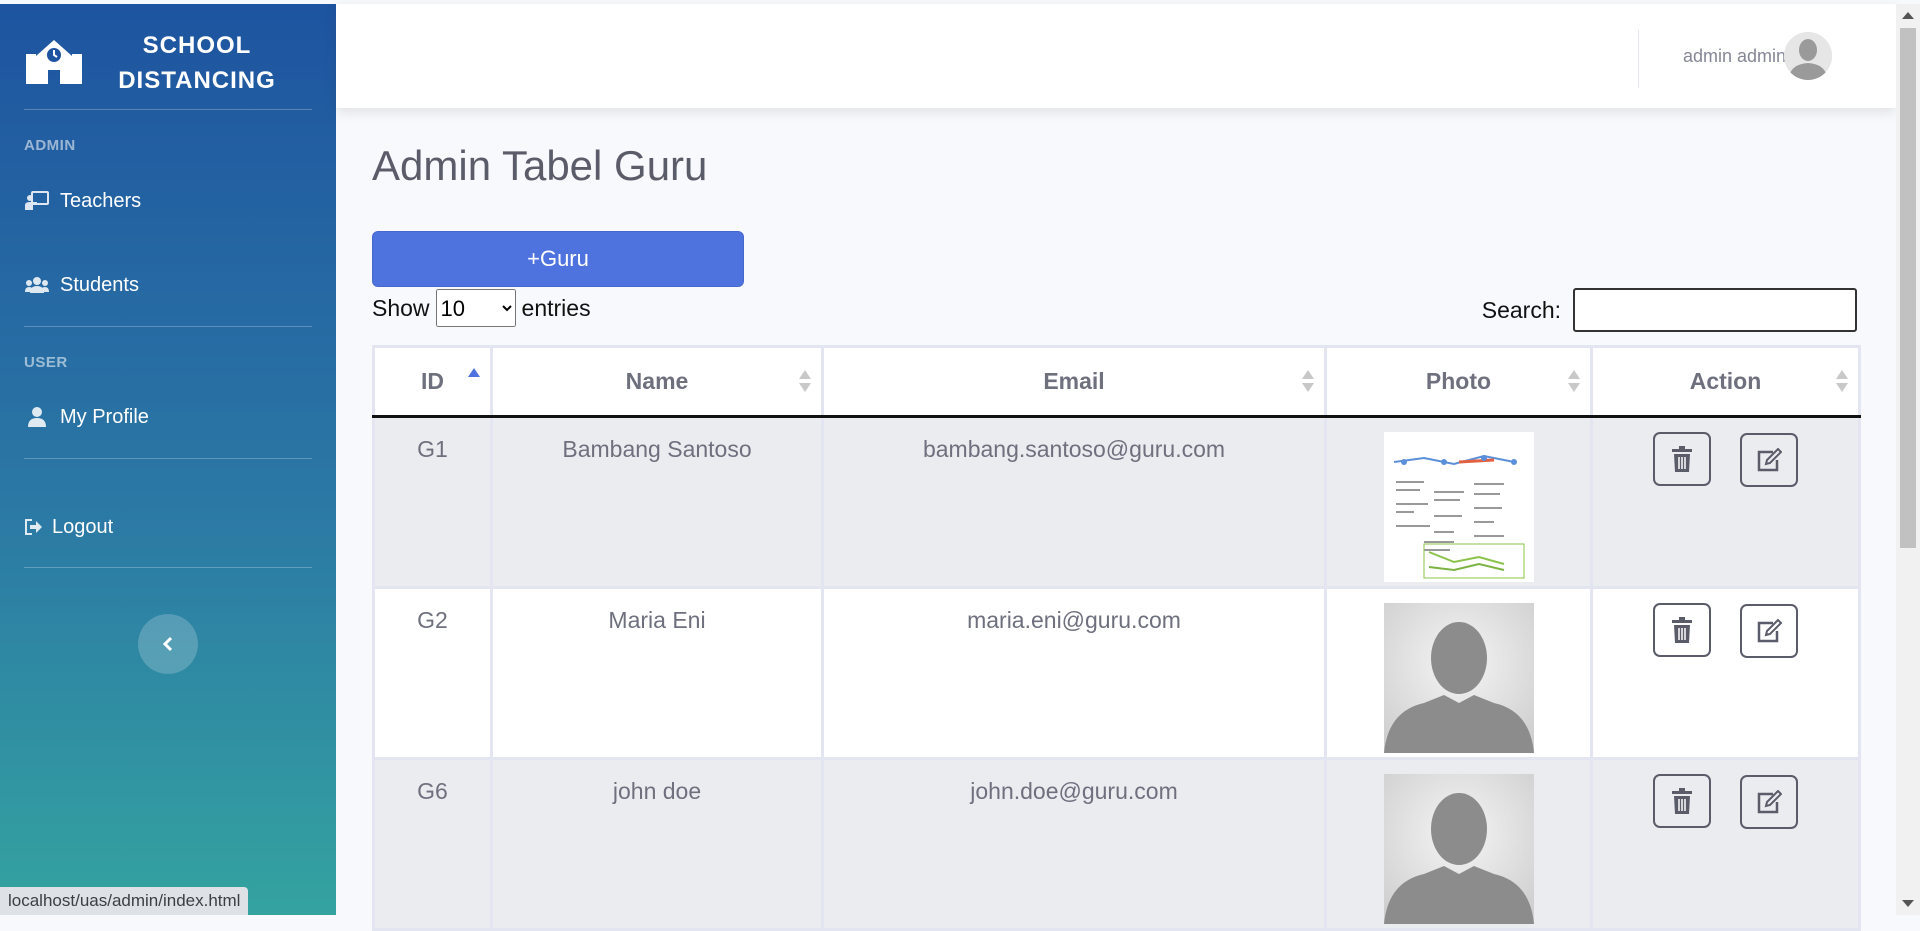 The height and width of the screenshot is (931, 1920). What do you see at coordinates (1521, 309) in the screenshot?
I see `search-label: Search:` at bounding box center [1521, 309].